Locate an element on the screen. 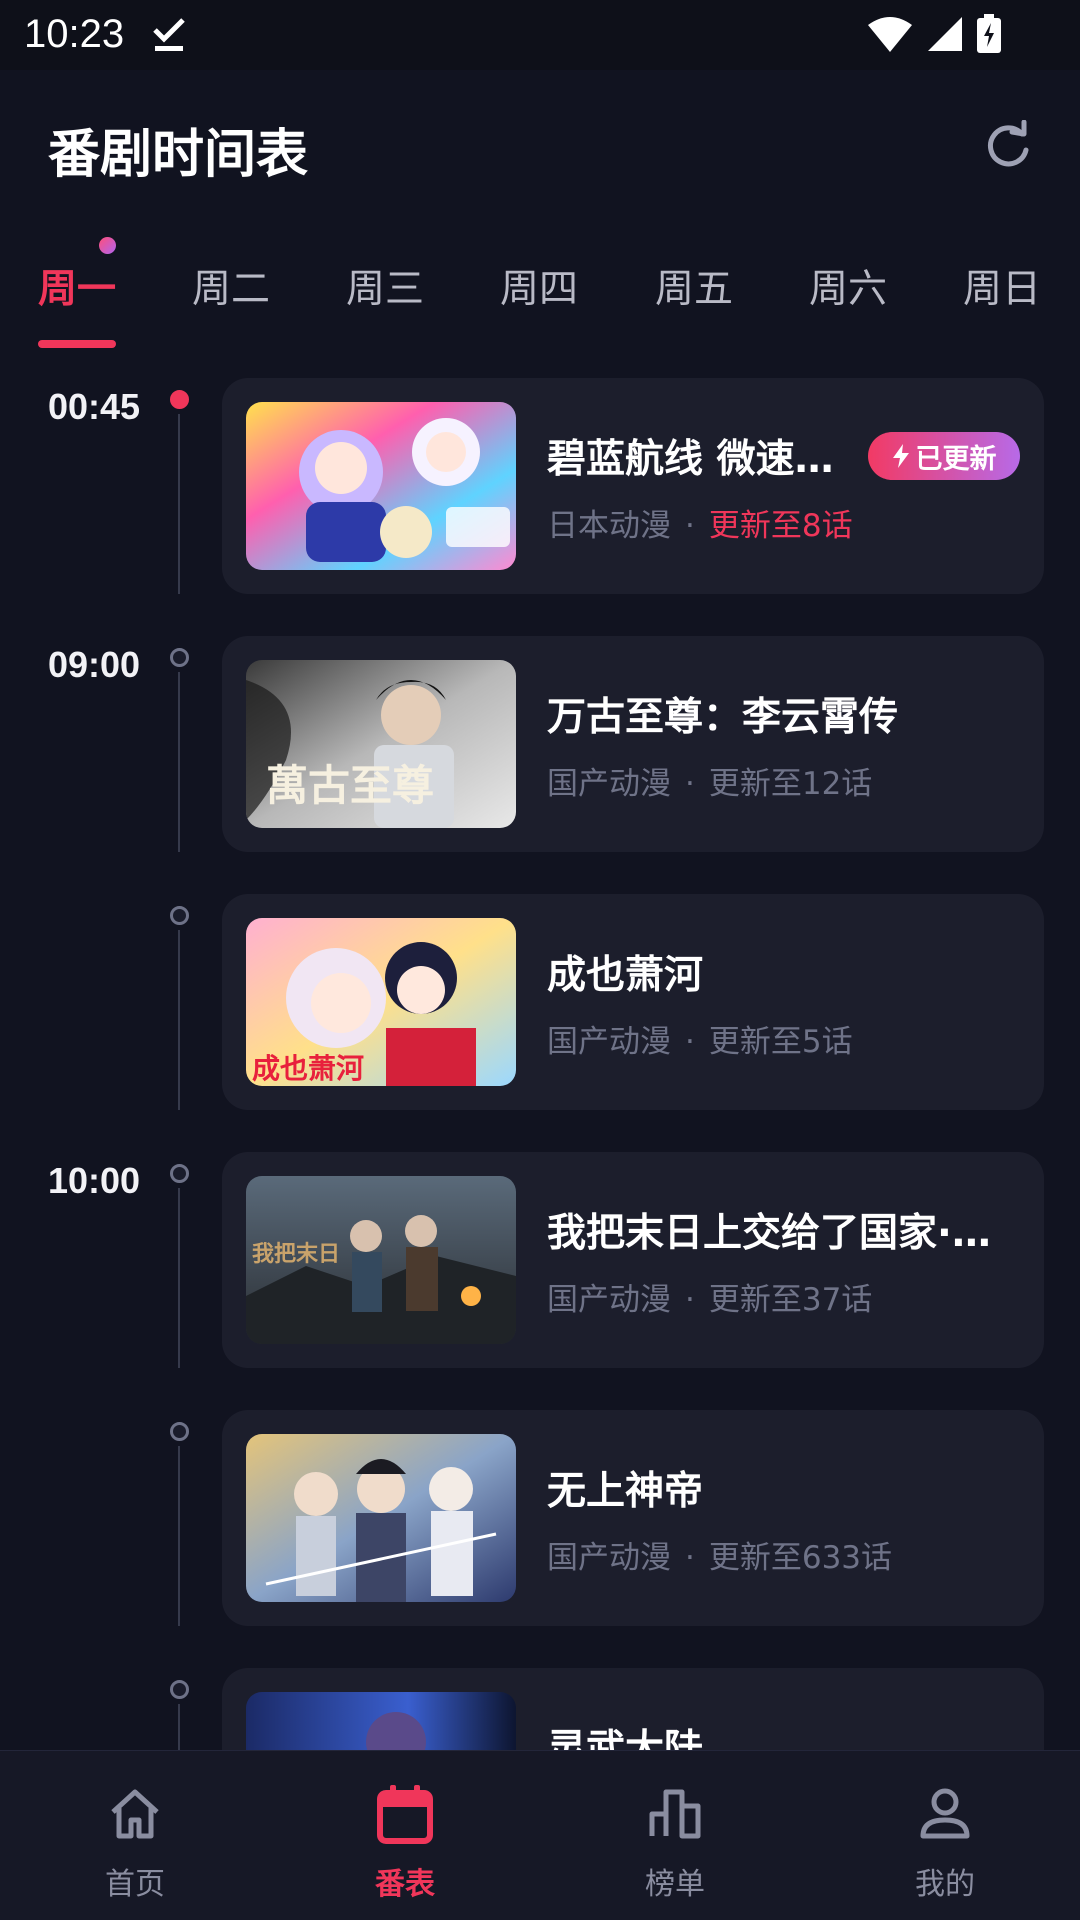 The width and height of the screenshot is (1080, 1920). anime-cover: 萬古至尊 is located at coordinates (381, 744).